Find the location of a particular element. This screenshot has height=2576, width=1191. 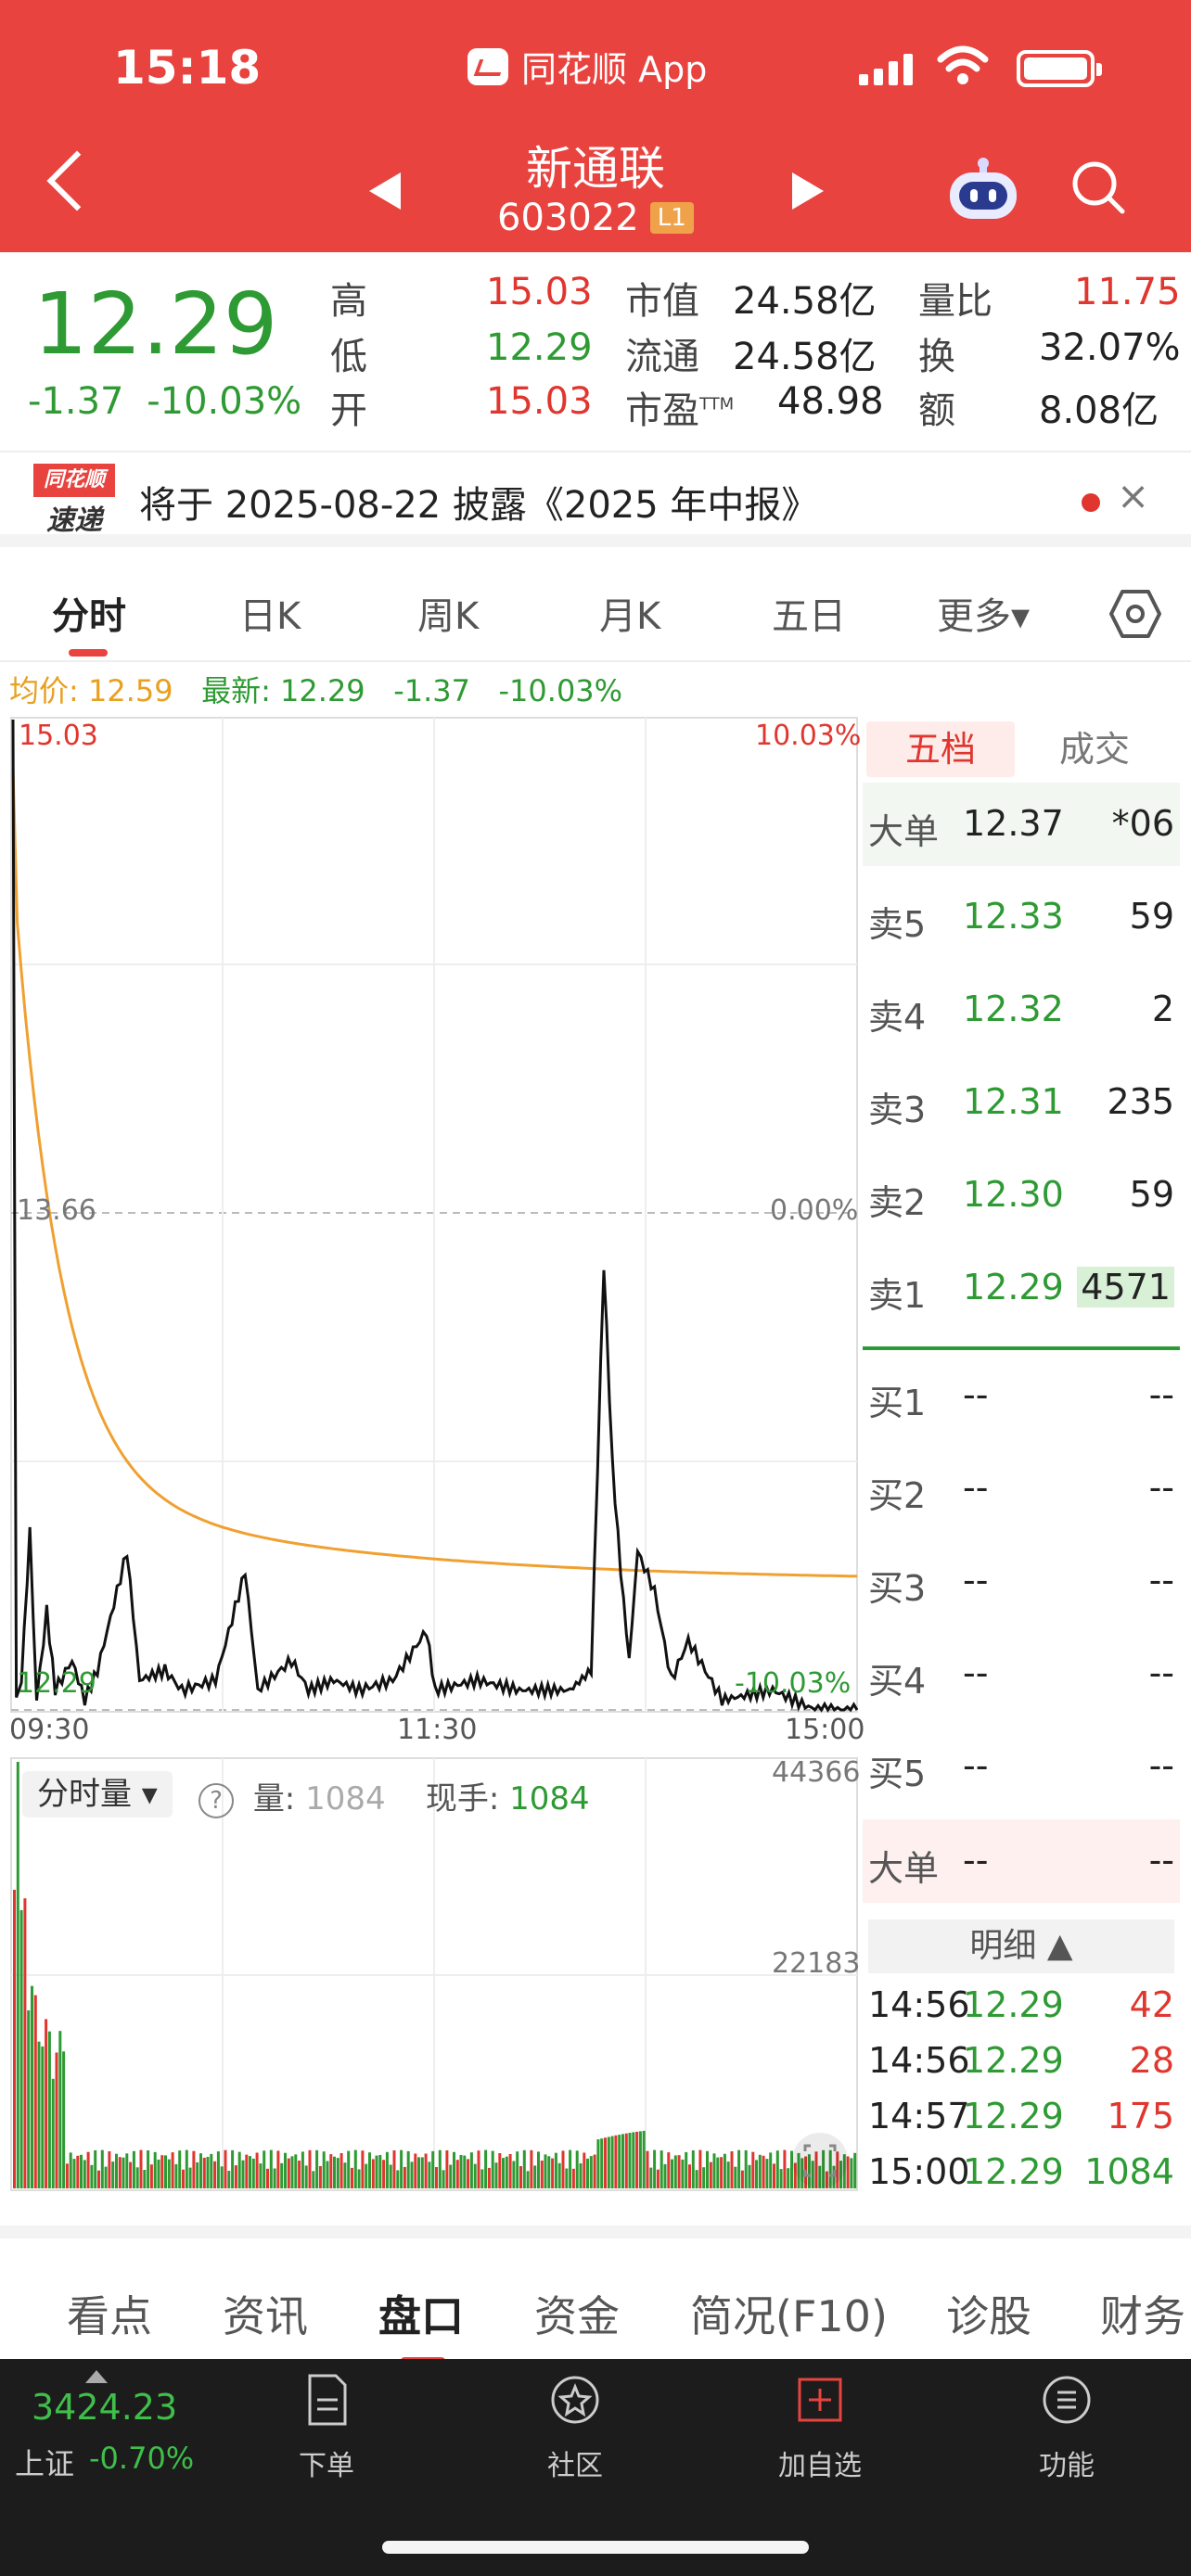

tab-highlights: 看点 is located at coordinates (109, 2313).